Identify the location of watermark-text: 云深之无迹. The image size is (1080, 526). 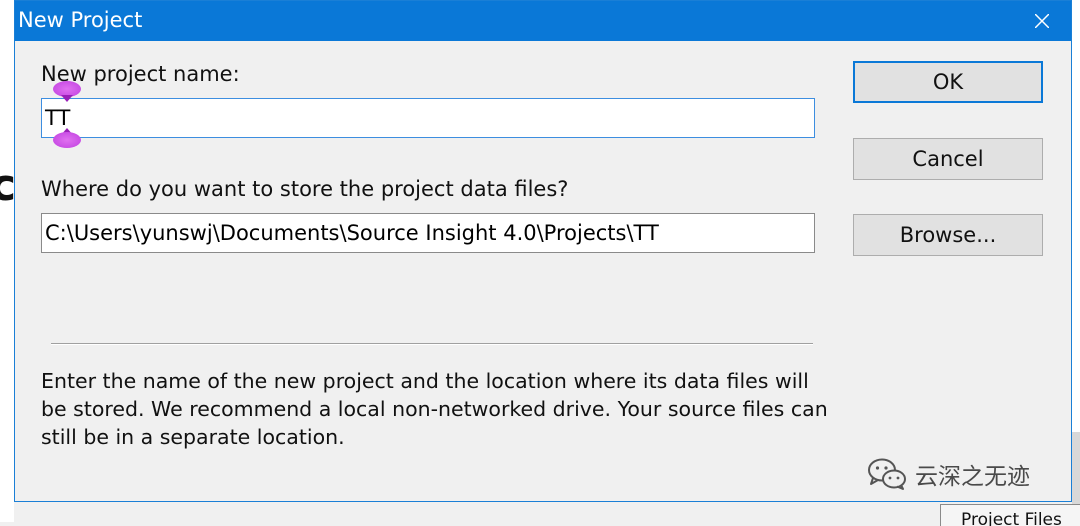
(972, 477).